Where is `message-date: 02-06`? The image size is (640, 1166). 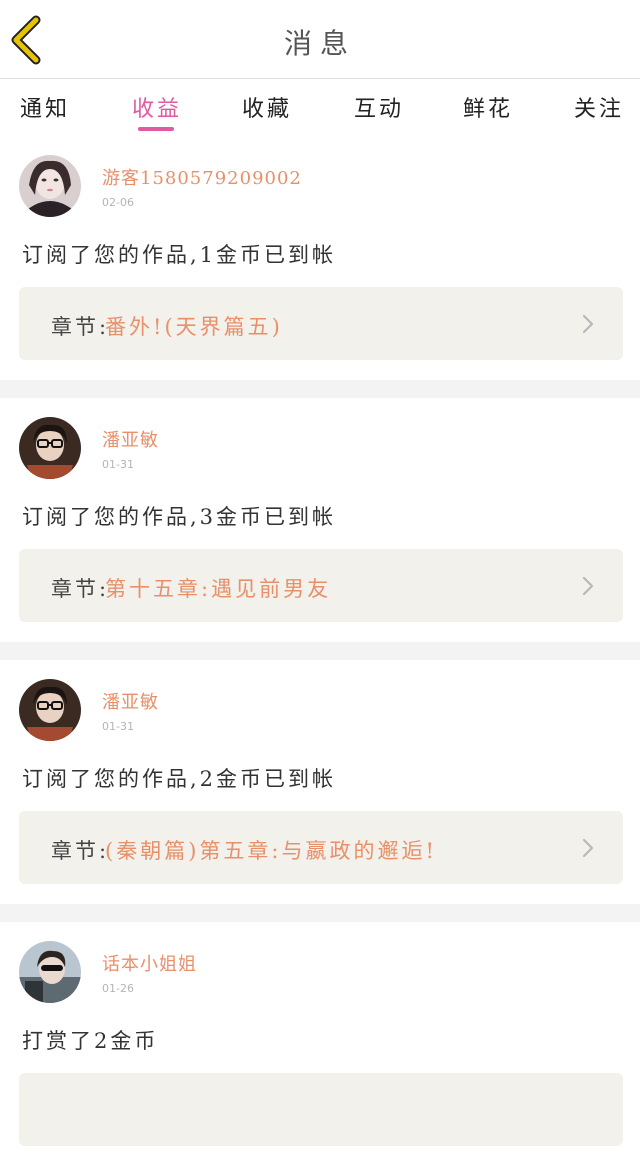
message-date: 02-06 is located at coordinates (118, 202).